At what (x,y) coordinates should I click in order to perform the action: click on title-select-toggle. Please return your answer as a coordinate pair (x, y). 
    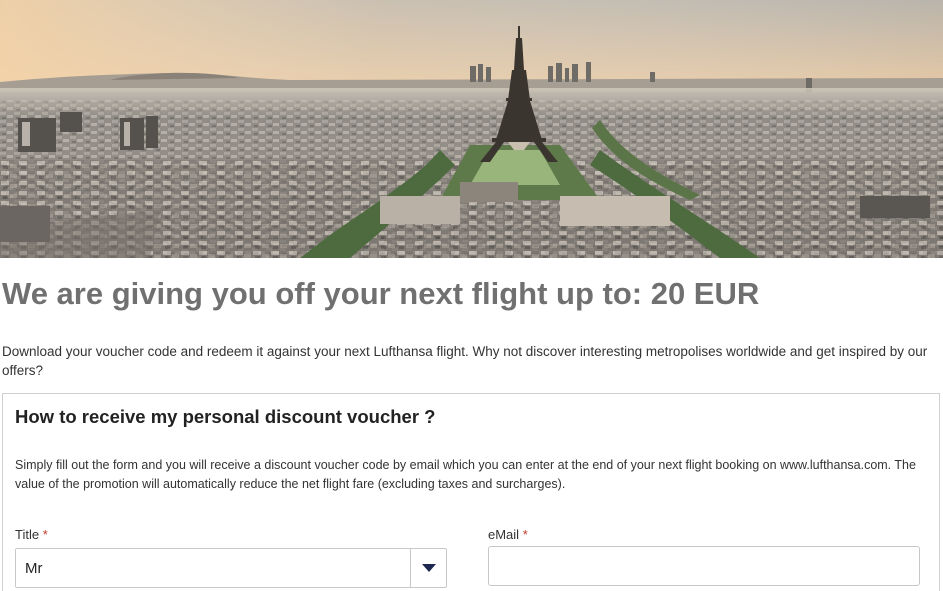
    Looking at the image, I should click on (428, 568).